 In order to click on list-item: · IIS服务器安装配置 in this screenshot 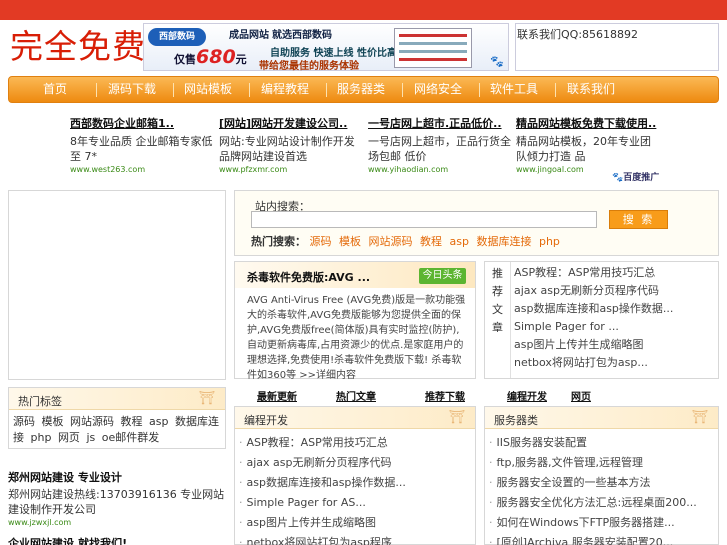, I will do `click(603, 443)`.